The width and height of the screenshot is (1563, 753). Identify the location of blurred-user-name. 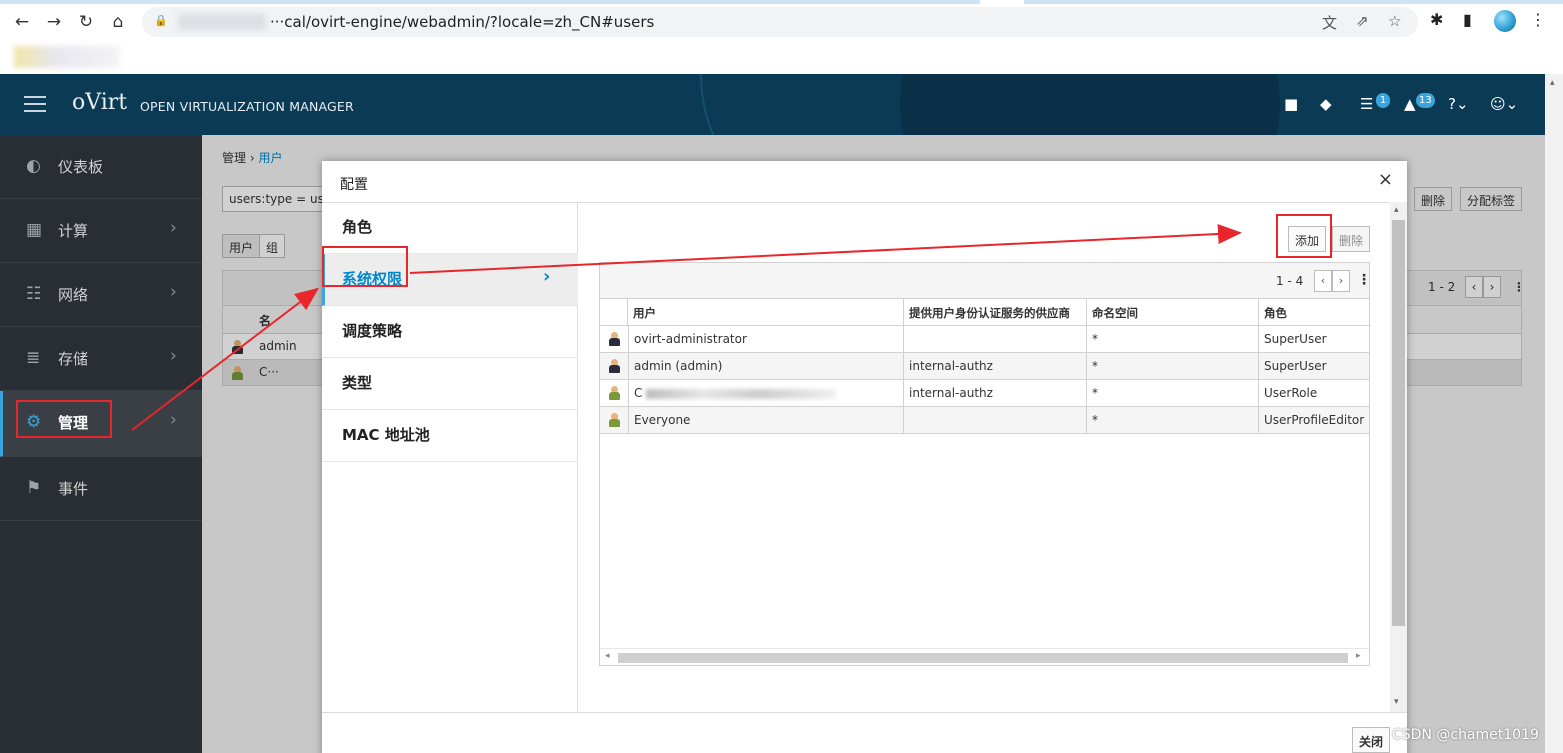
(741, 393).